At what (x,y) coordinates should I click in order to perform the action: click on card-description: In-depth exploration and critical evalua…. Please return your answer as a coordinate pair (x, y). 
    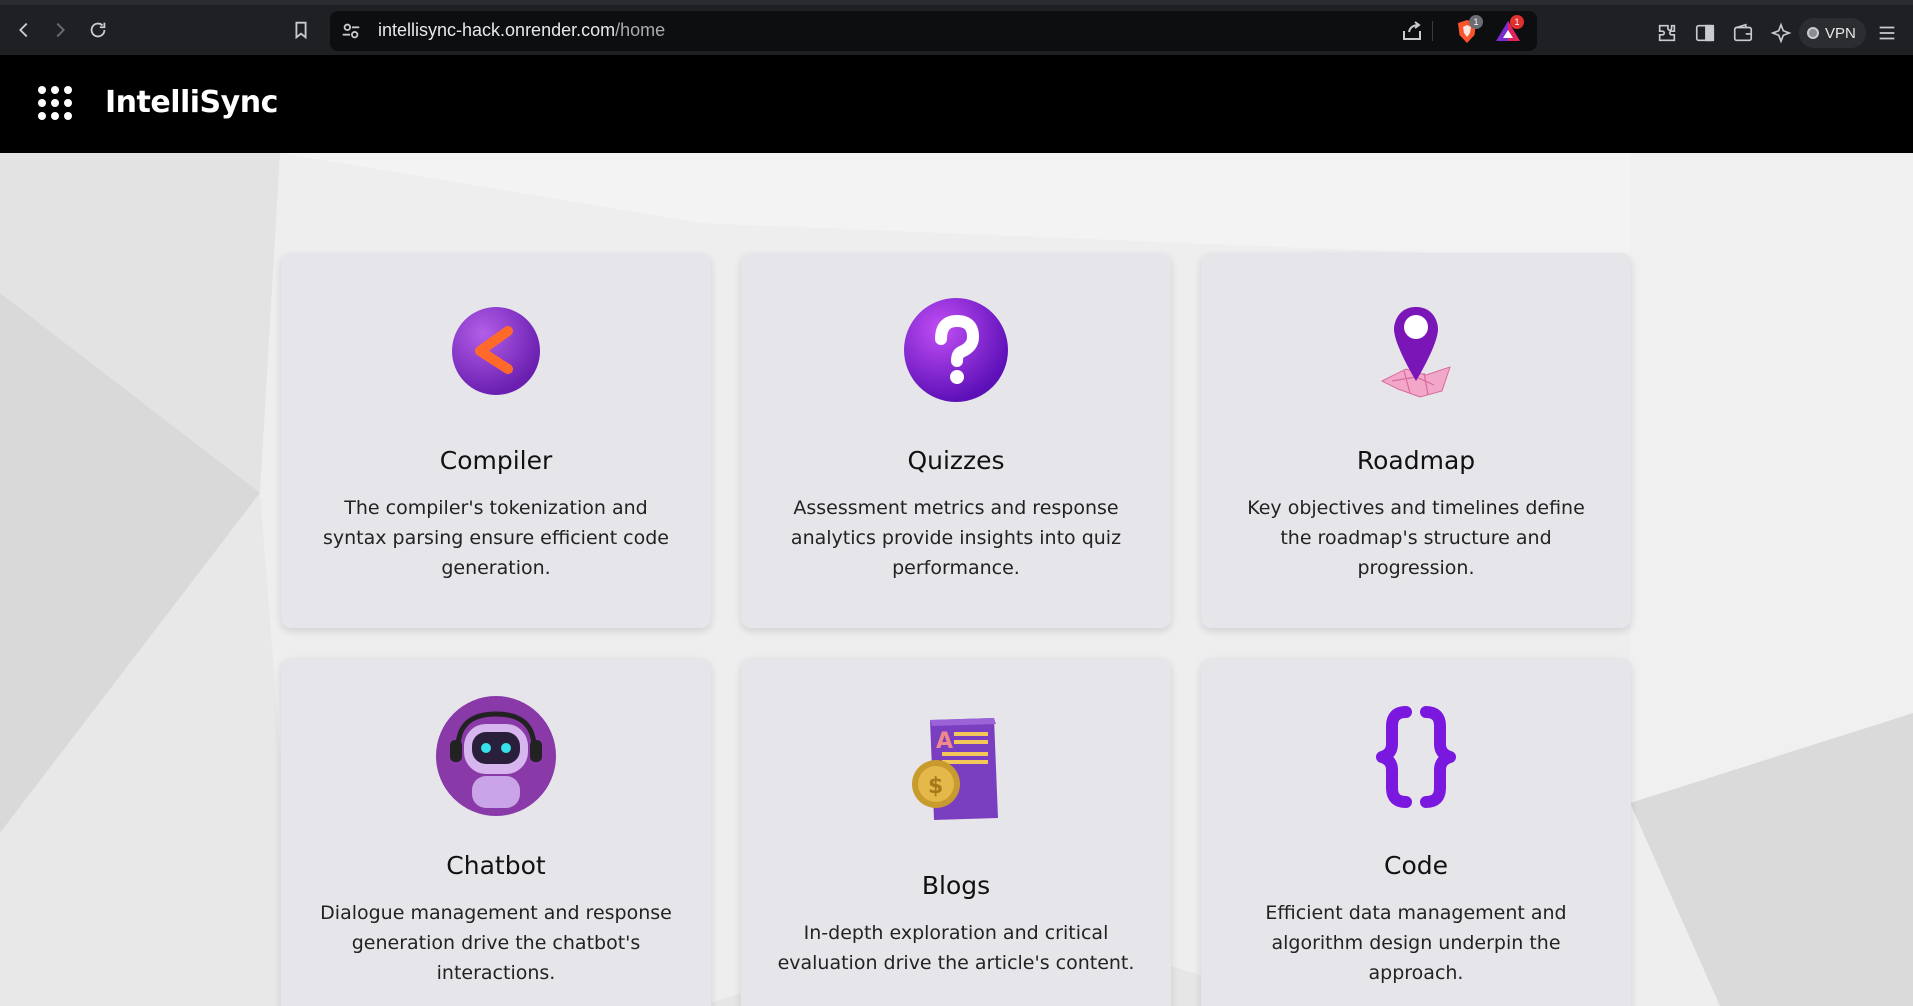
    Looking at the image, I should click on (956, 948).